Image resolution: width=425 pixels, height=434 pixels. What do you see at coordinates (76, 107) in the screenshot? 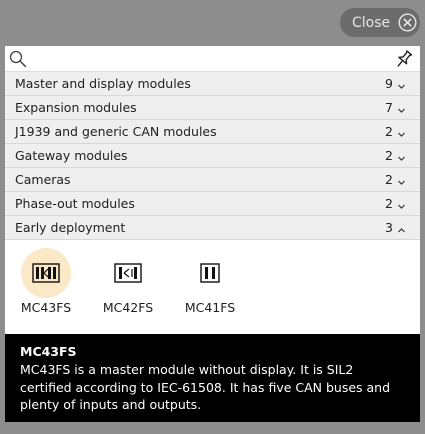
I see `category-label: Expansion modules` at bounding box center [76, 107].